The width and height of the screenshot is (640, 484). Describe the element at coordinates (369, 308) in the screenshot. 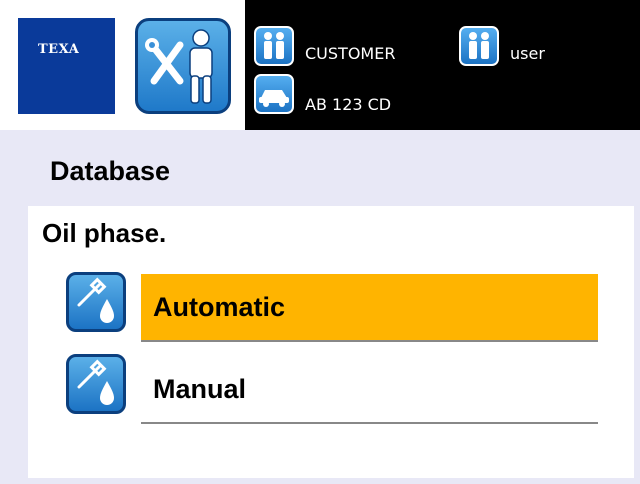

I see `option-automatic: Automatic` at that location.